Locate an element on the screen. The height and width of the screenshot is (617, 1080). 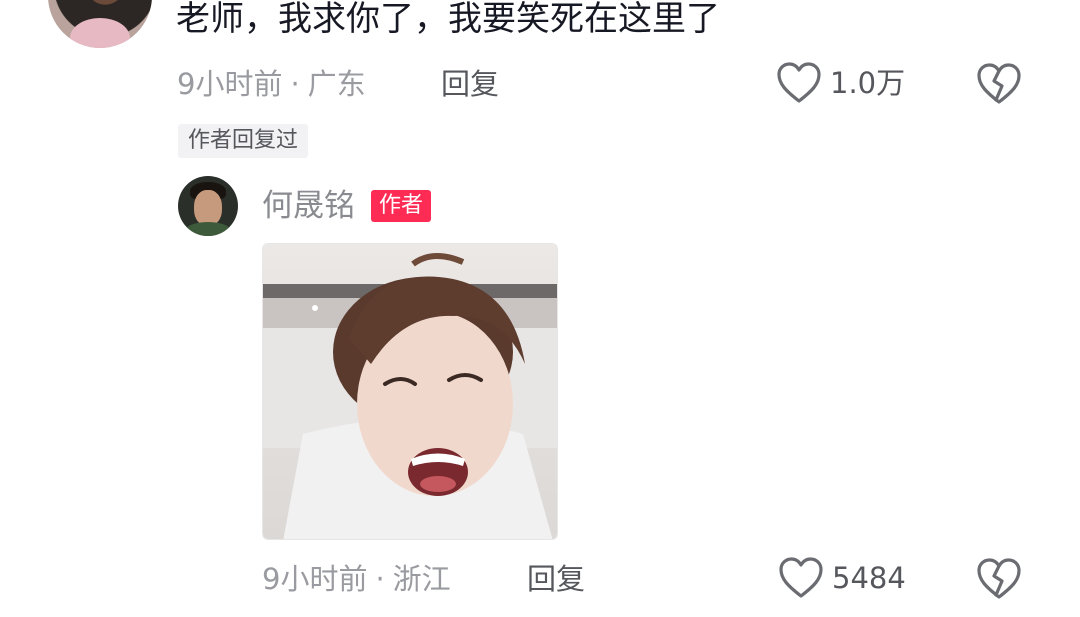
comment-meta: 9小时前 · 广东 is located at coordinates (271, 84).